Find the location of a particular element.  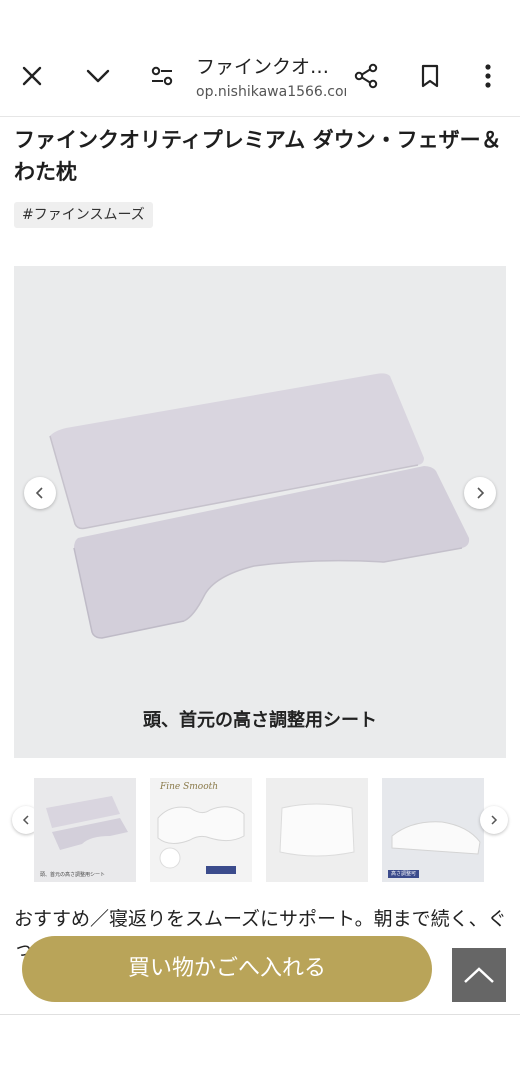

divider is located at coordinates (260, 1014).